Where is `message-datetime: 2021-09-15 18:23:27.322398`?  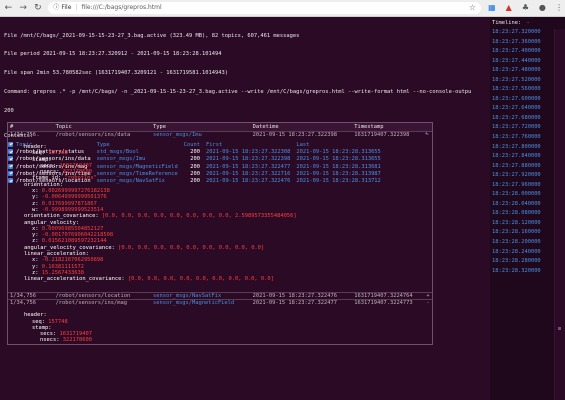 message-datetime: 2021-09-15 18:23:27.322398 is located at coordinates (301, 134).